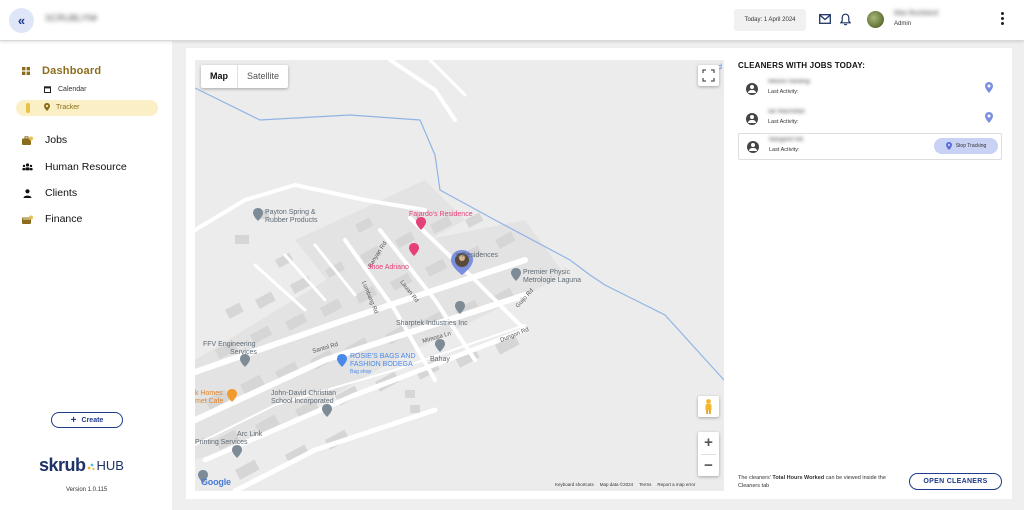 The image size is (1024, 510). I want to click on sidebar-item-tracker: Tracker, so click(87, 108).